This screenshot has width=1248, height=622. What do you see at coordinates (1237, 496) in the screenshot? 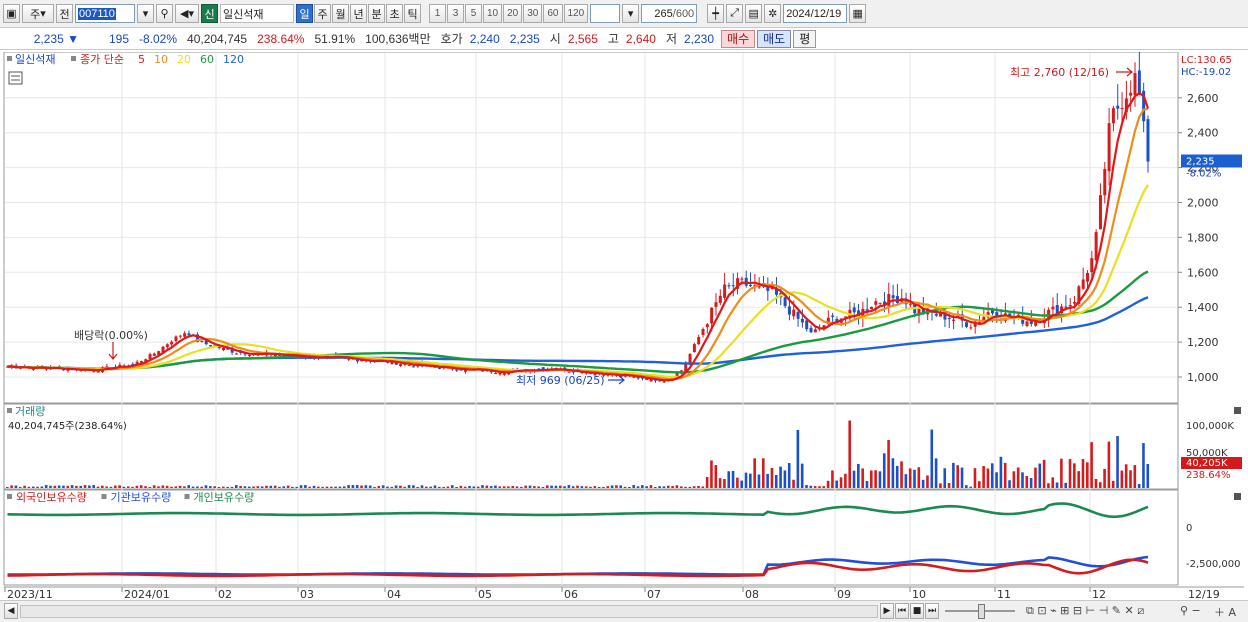
I see `holding-close-icon` at bounding box center [1237, 496].